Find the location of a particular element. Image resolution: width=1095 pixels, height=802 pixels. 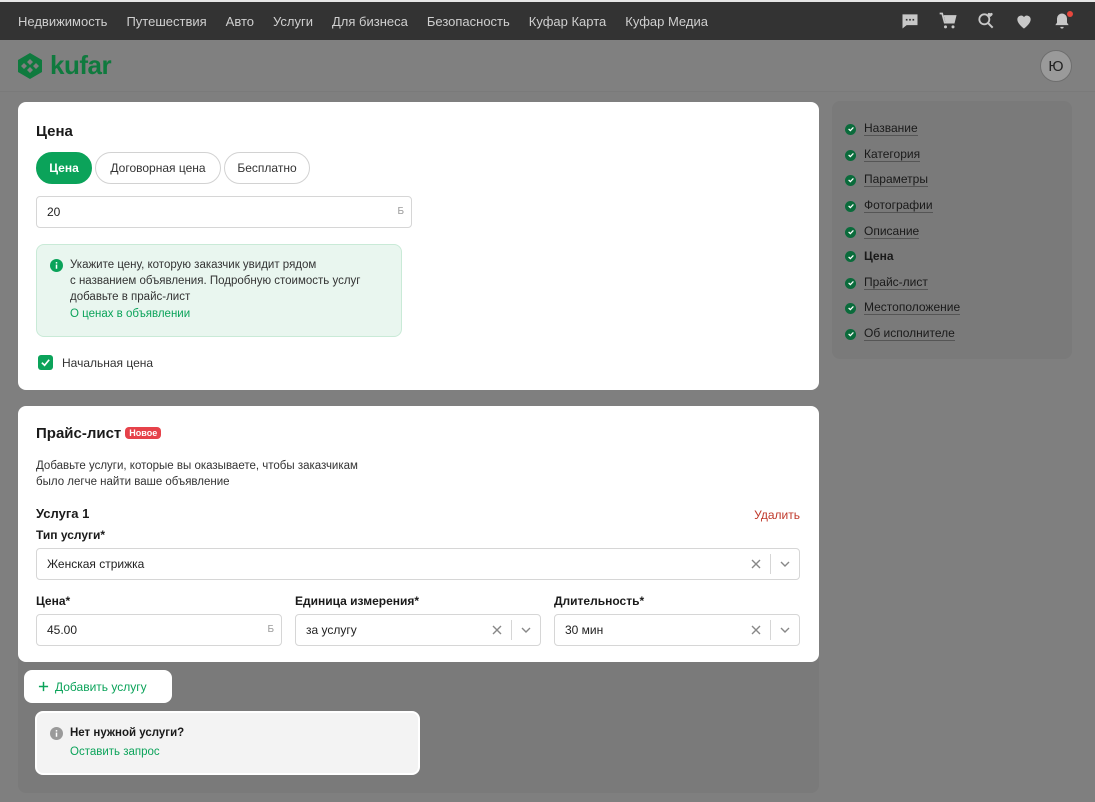

service-title: Услуга 1 is located at coordinates (63, 513).